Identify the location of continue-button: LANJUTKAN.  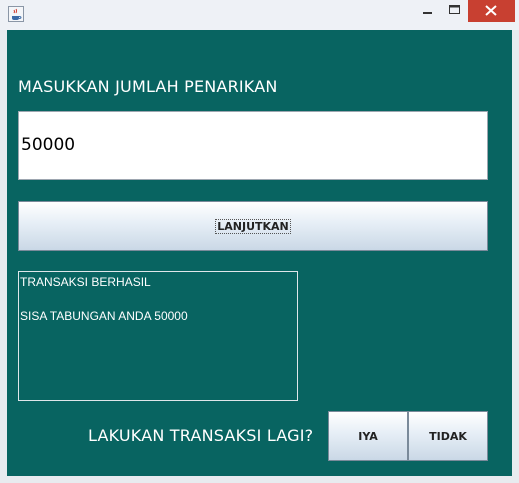
(253, 226).